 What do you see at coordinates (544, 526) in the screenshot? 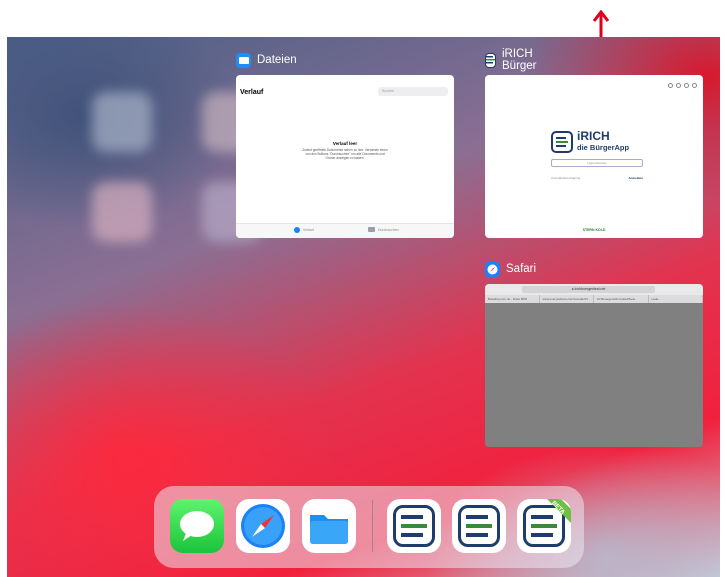
I see `irich-beta-icon: BETA` at bounding box center [544, 526].